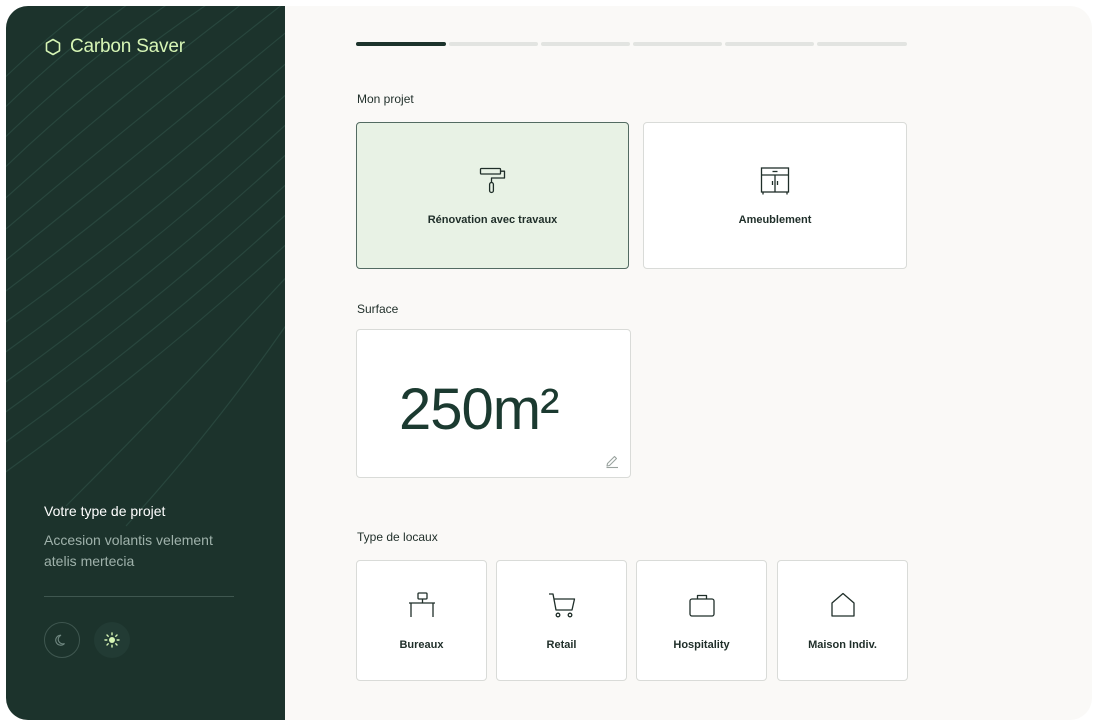 The height and width of the screenshot is (726, 1098). What do you see at coordinates (421, 604) in the screenshot?
I see `desk-icon` at bounding box center [421, 604].